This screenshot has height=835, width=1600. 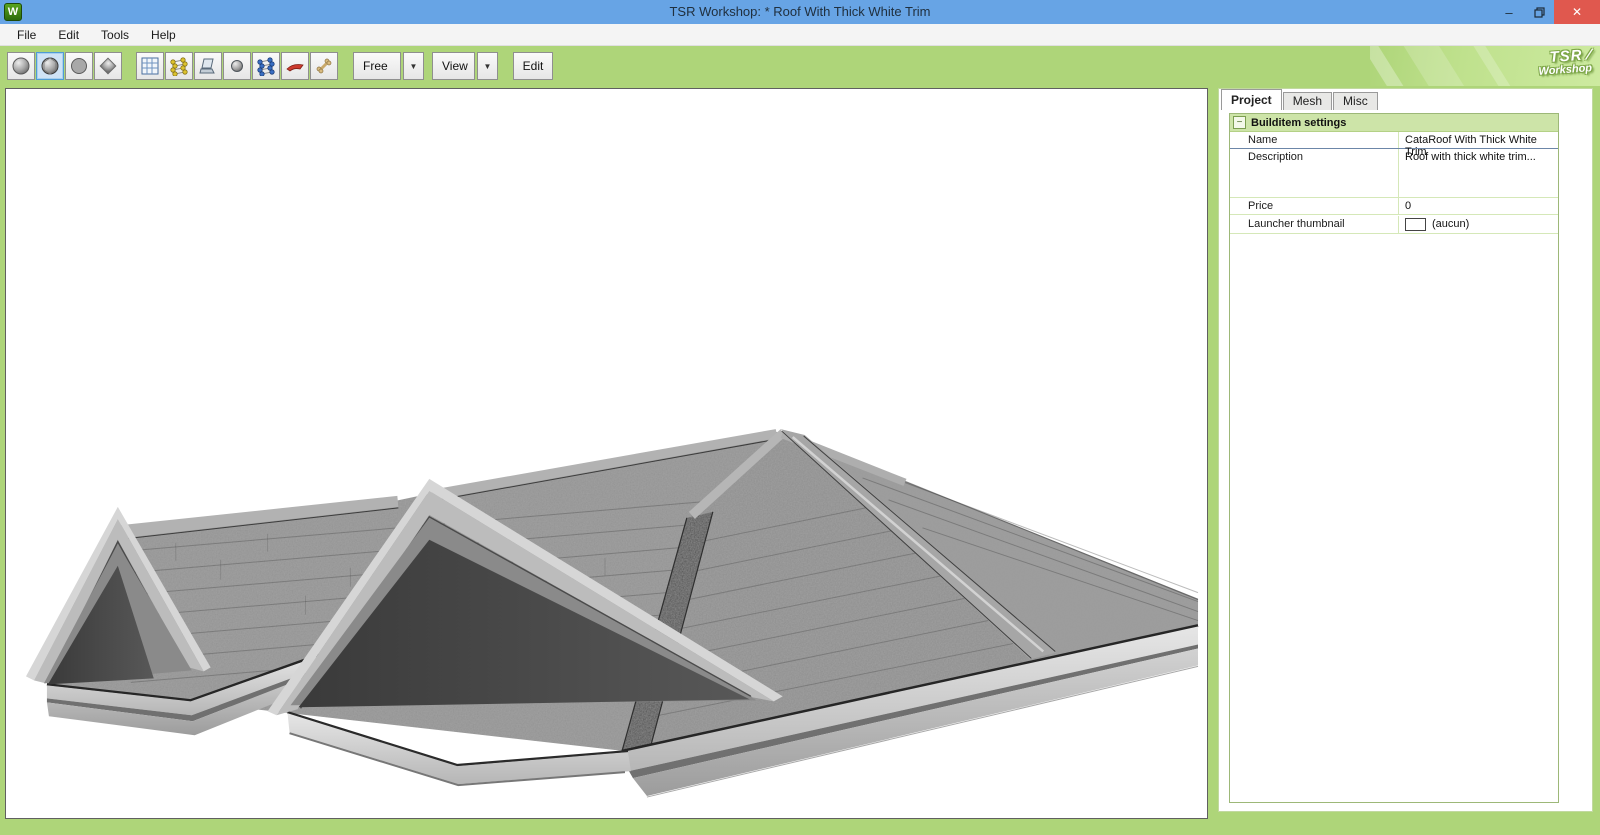 I want to click on bone-icon, so click(x=324, y=66).